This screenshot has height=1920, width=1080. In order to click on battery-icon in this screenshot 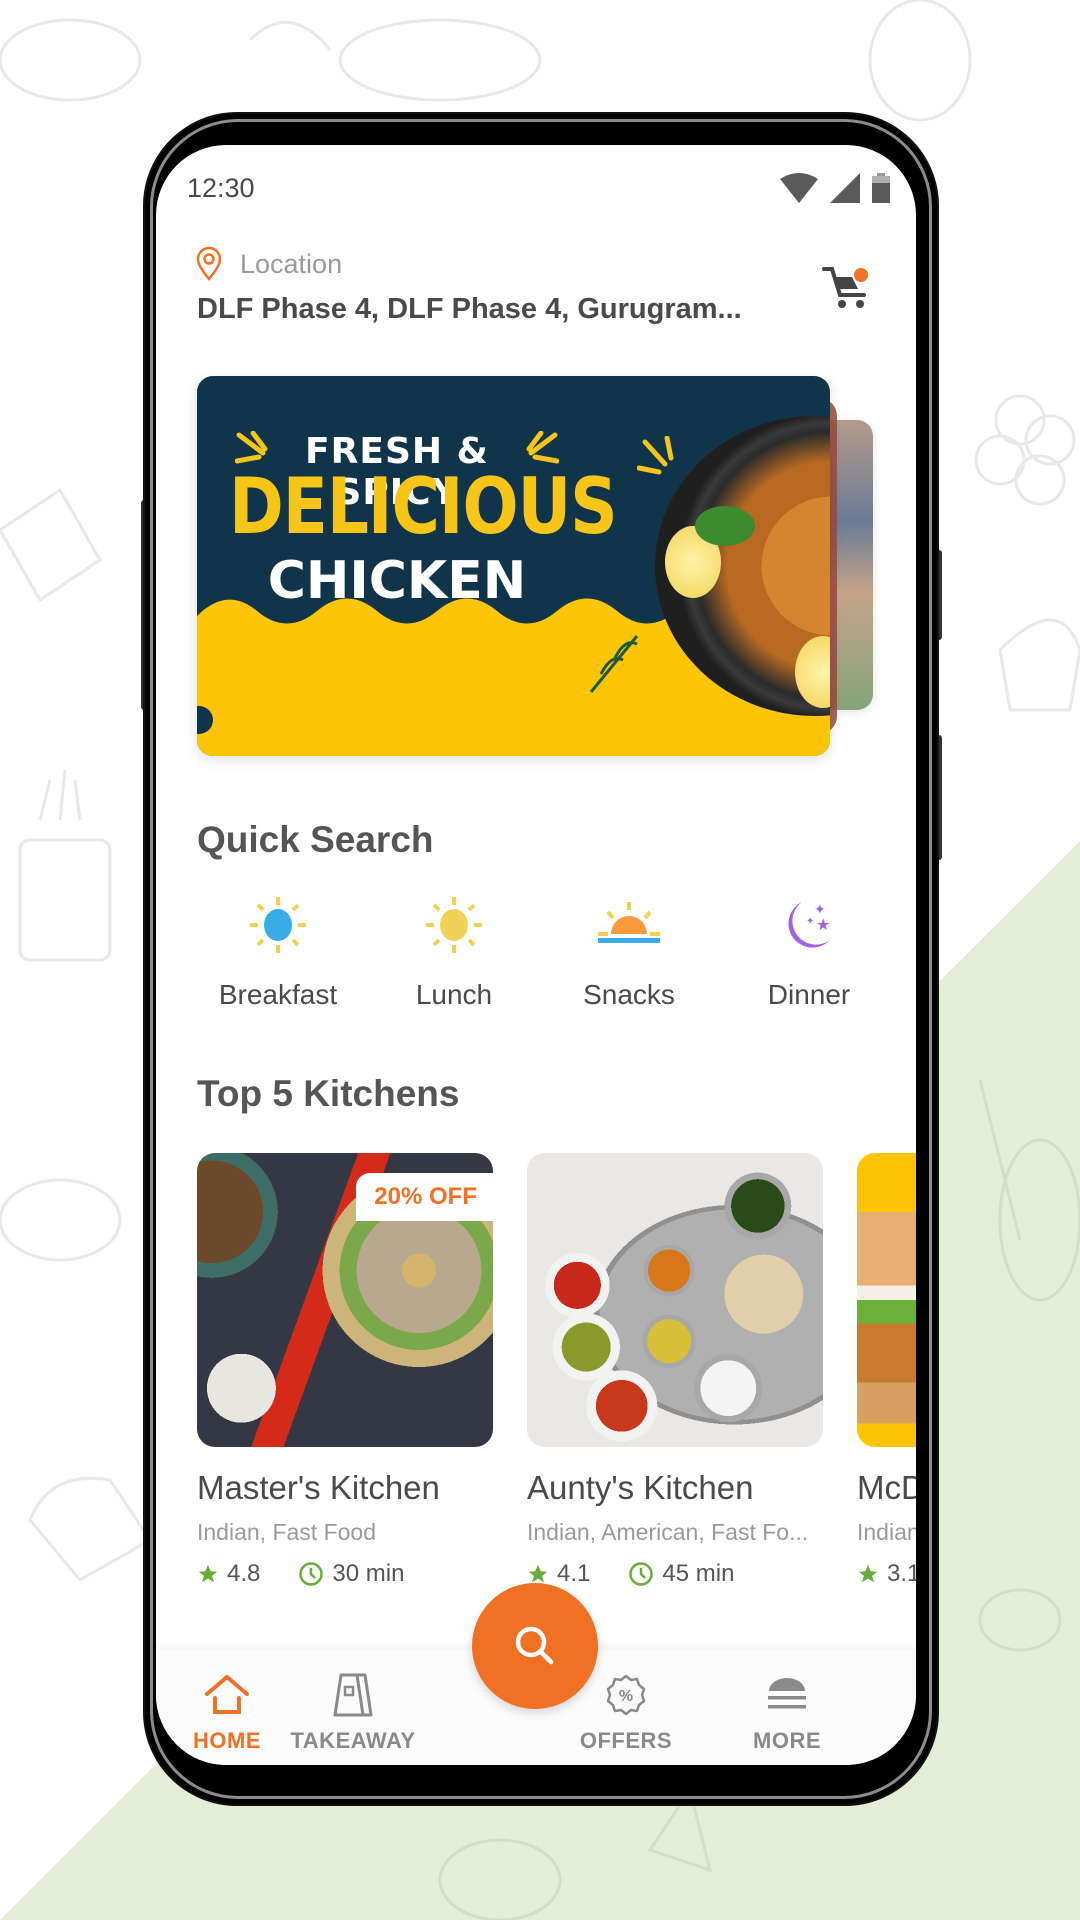, I will do `click(881, 188)`.